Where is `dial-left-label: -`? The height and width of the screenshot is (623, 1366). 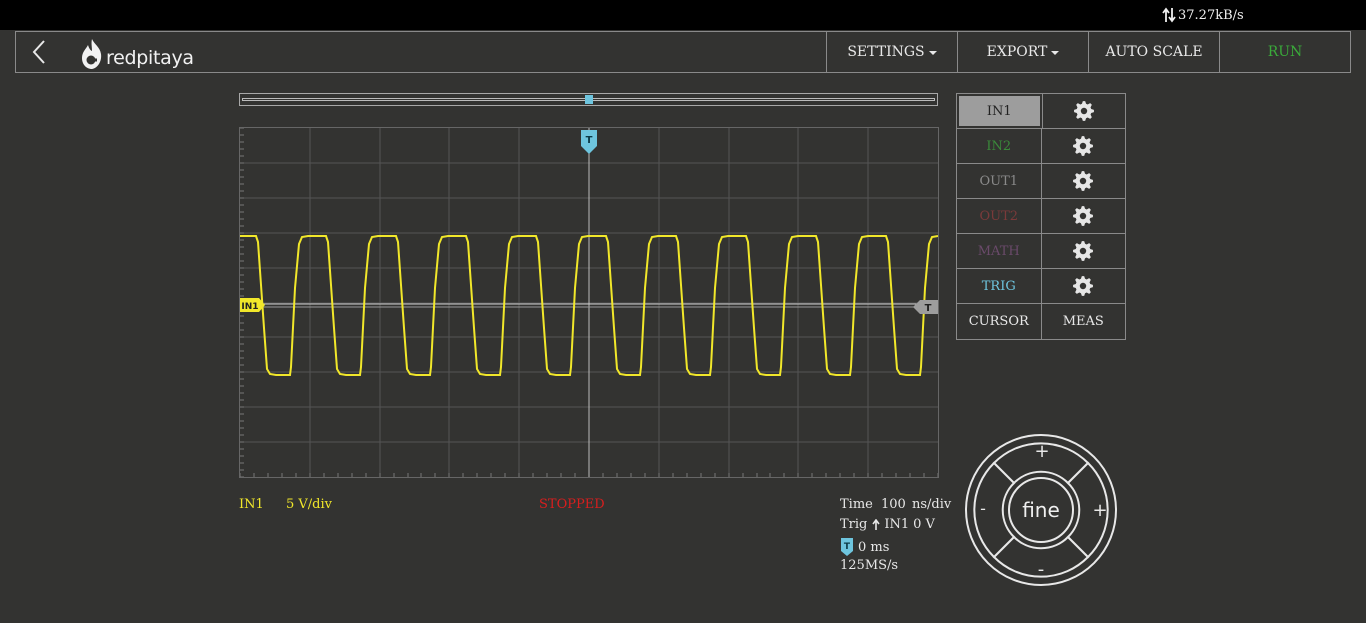
dial-left-label: - is located at coordinates (983, 508).